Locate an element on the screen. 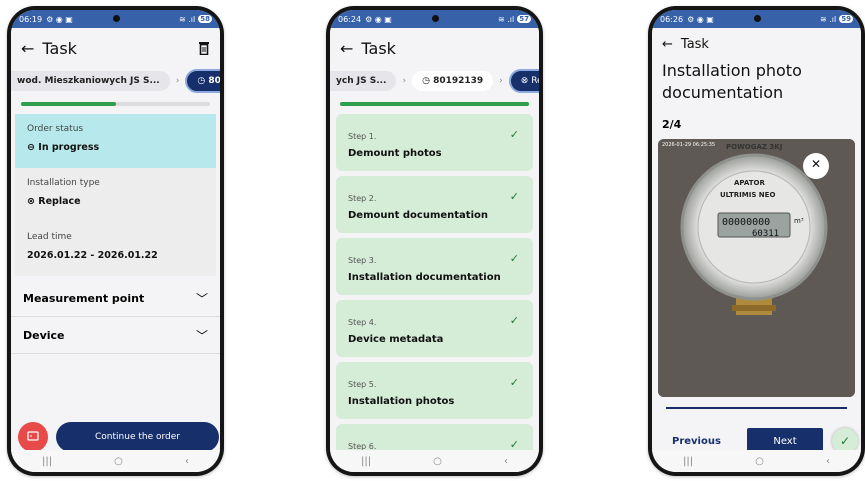 The image size is (865, 481). battery-badge: 58 is located at coordinates (205, 19).